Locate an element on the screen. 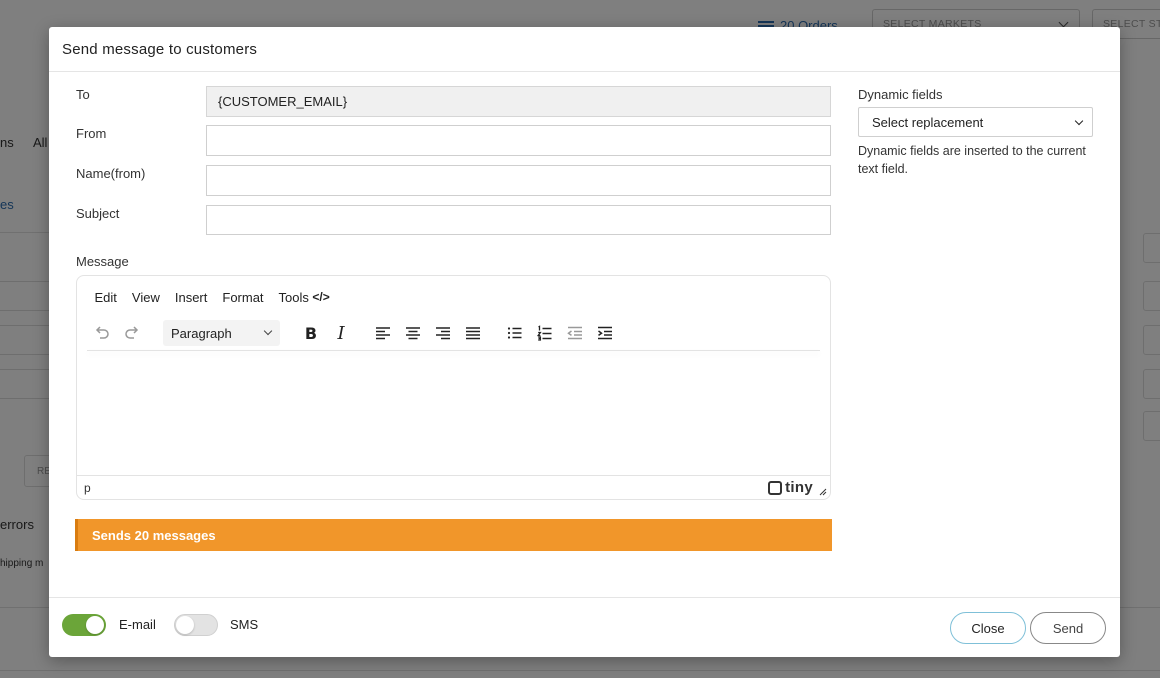 Image resolution: width=1160 pixels, height=678 pixels. modal-footer: E-mail SMS Close Send is located at coordinates (584, 627).